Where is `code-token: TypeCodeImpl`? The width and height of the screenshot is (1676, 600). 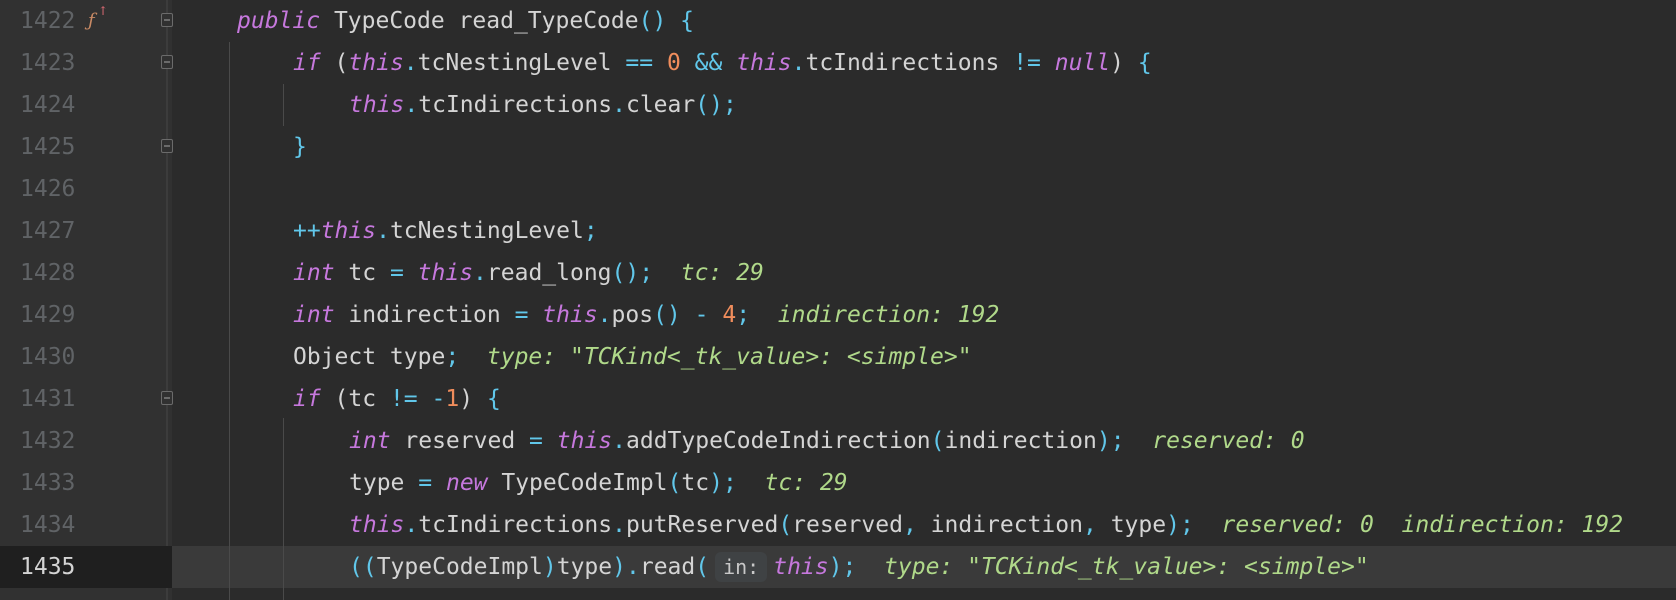
code-token: TypeCodeImpl is located at coordinates (459, 567).